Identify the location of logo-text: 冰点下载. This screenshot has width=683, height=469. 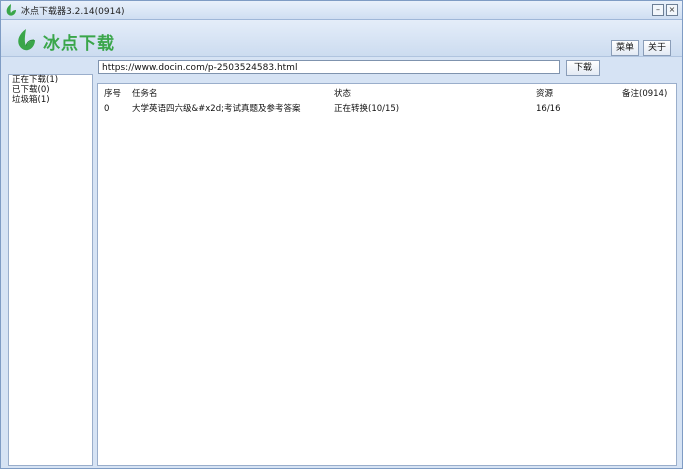
(79, 44).